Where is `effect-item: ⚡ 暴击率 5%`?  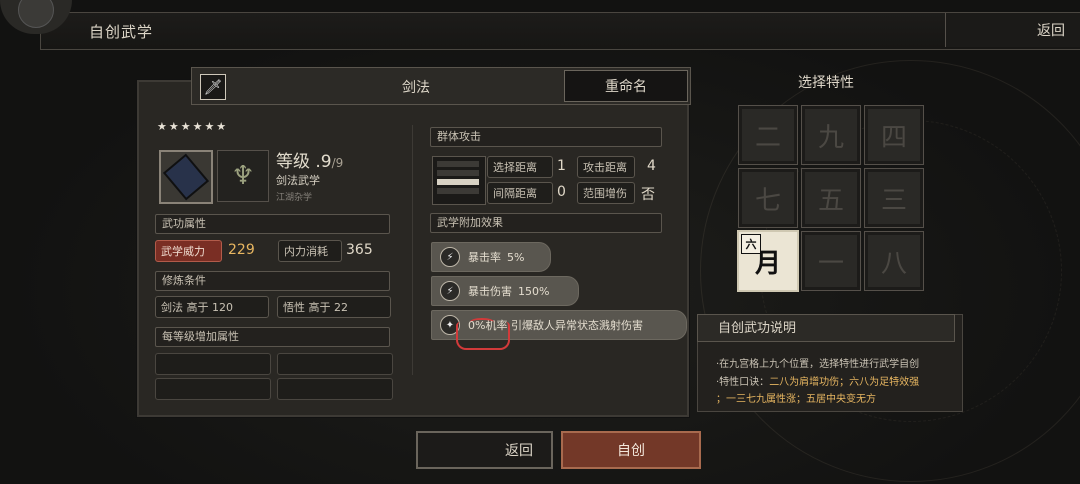
effect-item: ⚡ 暴击率 5% is located at coordinates (491, 257).